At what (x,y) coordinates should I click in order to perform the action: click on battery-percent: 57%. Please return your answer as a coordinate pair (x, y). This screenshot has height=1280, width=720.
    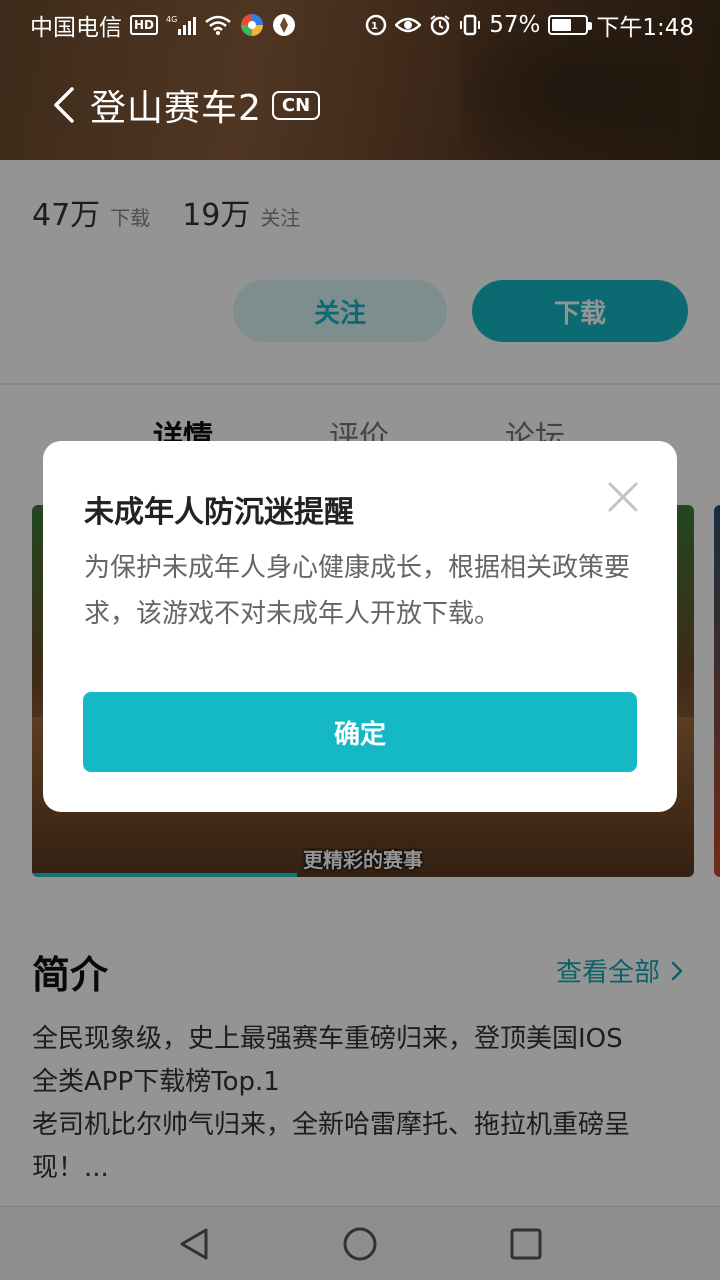
    Looking at the image, I should click on (515, 25).